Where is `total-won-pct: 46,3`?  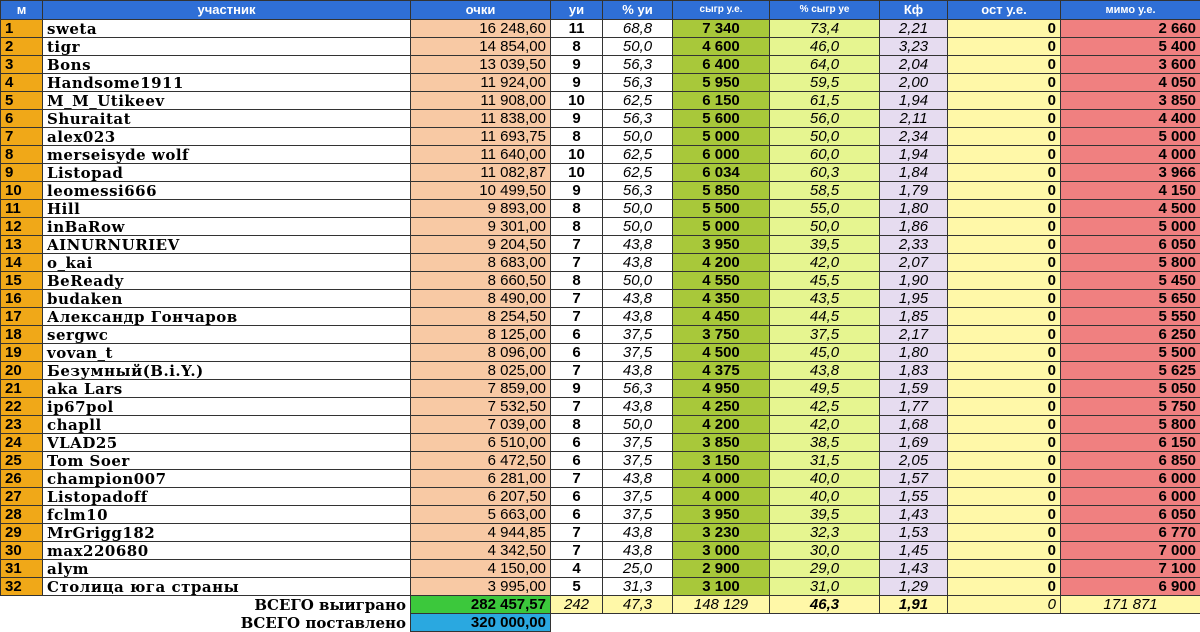 total-won-pct: 46,3 is located at coordinates (825, 605).